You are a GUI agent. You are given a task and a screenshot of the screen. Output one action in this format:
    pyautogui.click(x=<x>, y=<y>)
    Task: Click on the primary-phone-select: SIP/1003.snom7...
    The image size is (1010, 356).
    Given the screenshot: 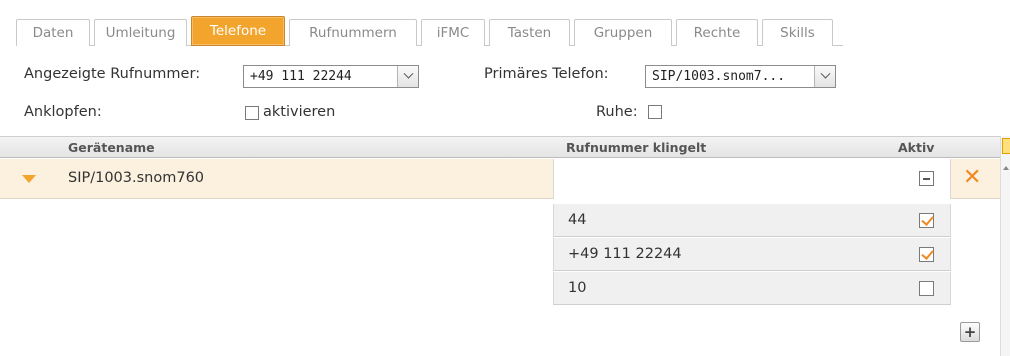 What is the action you would take?
    pyautogui.click(x=740, y=76)
    